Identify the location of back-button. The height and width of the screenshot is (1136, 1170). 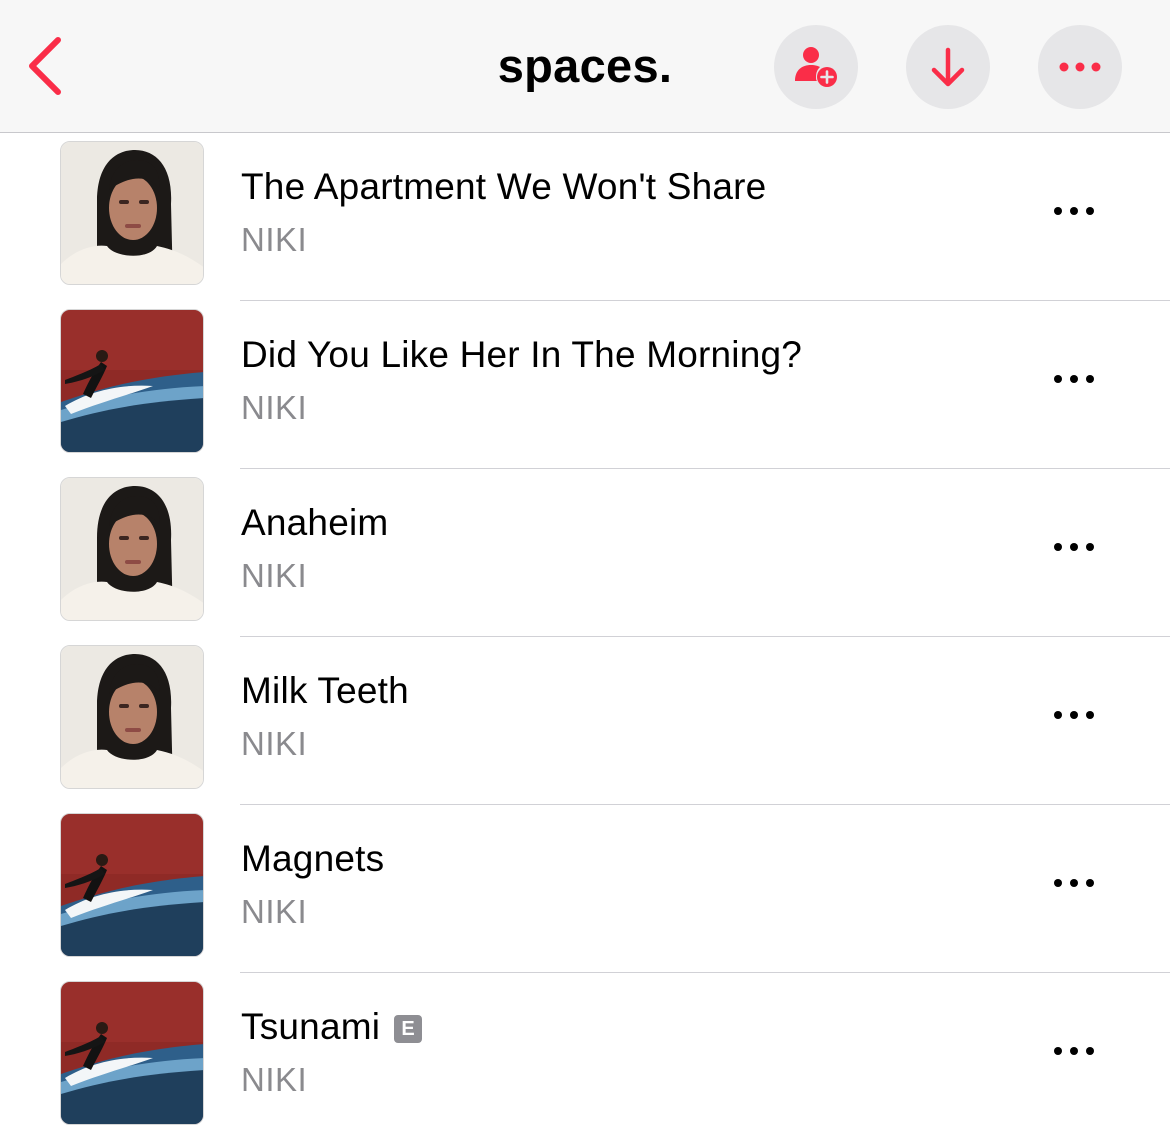
(47, 66).